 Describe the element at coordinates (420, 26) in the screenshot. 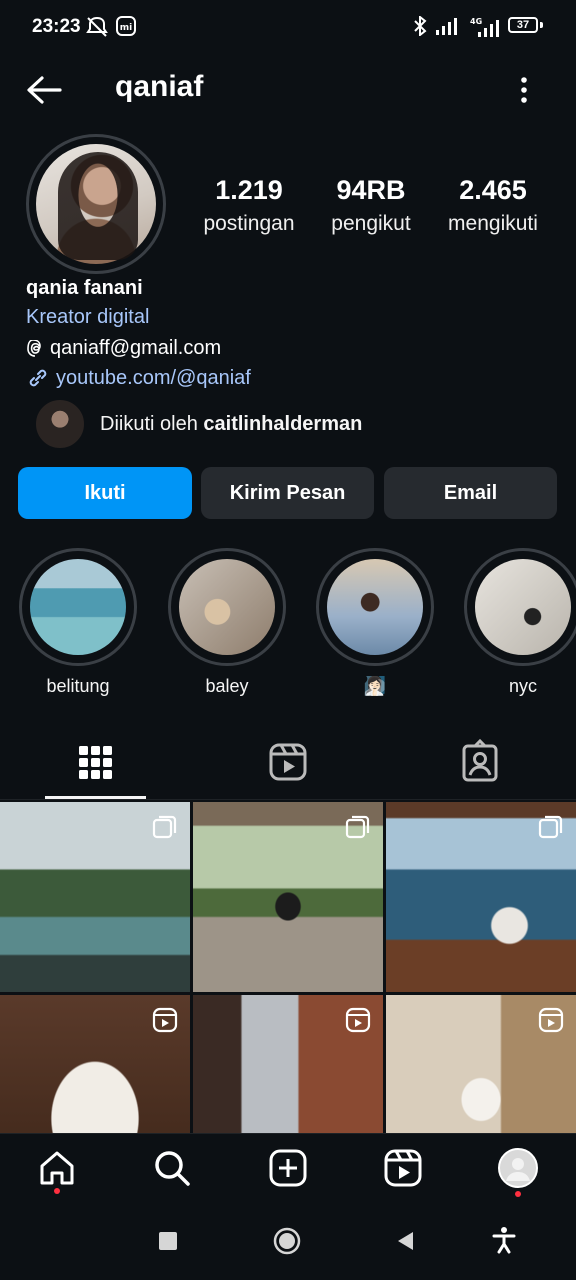

I see `bluetooth-icon` at that location.